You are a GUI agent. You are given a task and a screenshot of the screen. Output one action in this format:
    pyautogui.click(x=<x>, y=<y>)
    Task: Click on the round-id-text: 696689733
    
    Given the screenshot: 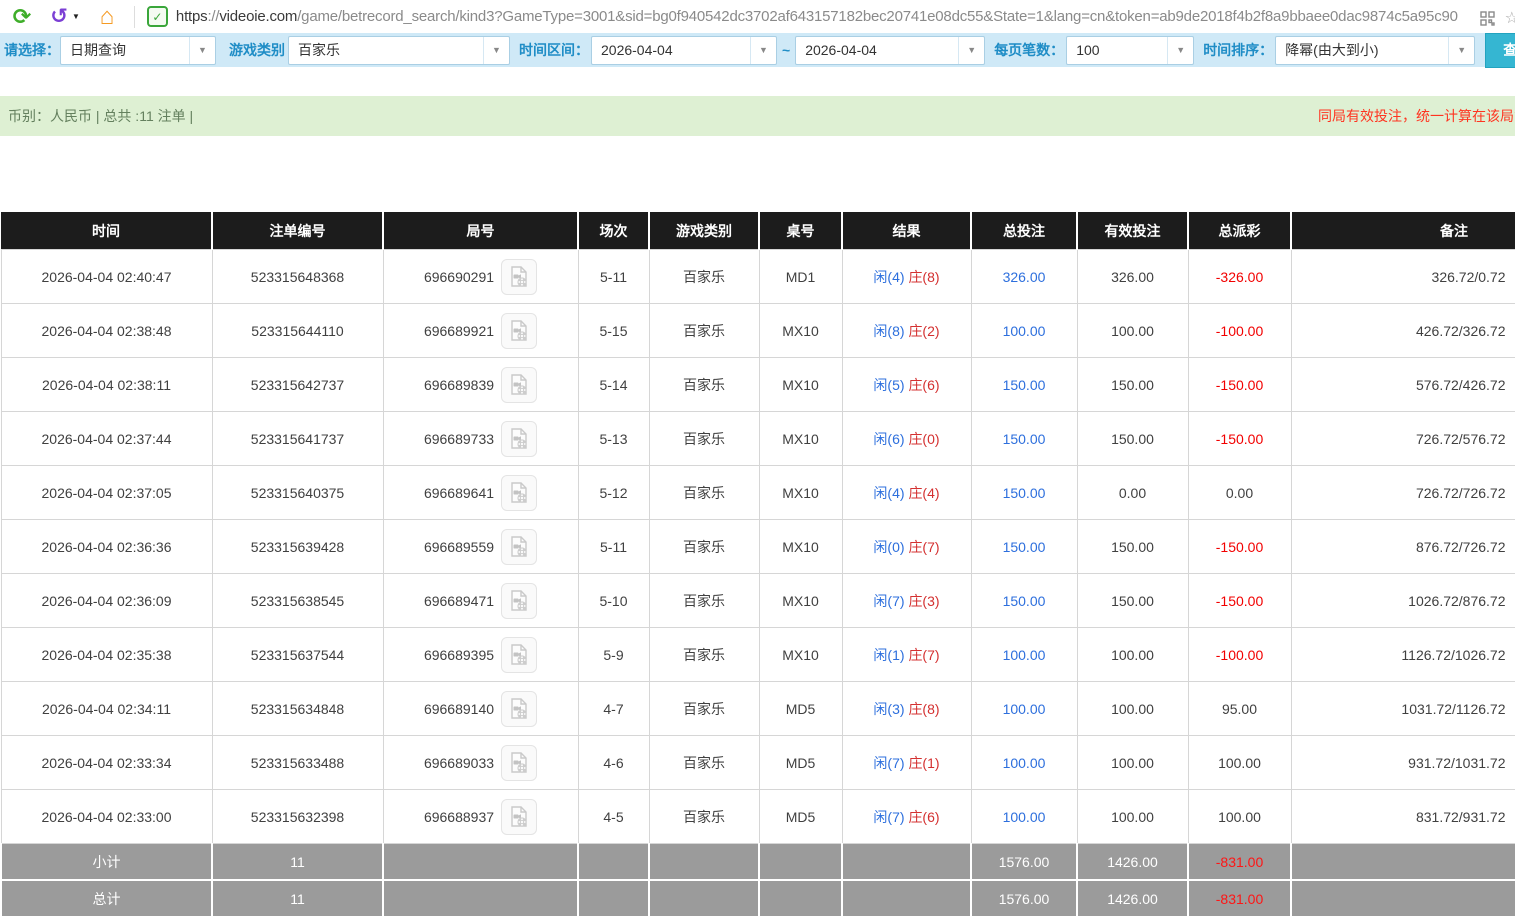 What is the action you would take?
    pyautogui.click(x=459, y=438)
    